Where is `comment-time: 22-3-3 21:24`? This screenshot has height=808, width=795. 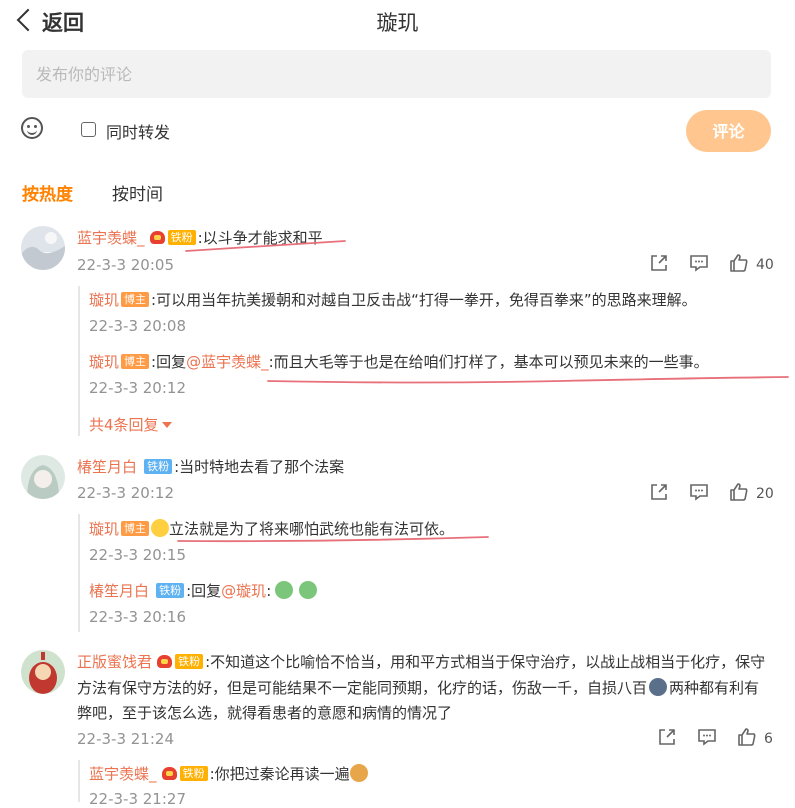 comment-time: 22-3-3 21:24 is located at coordinates (125, 739).